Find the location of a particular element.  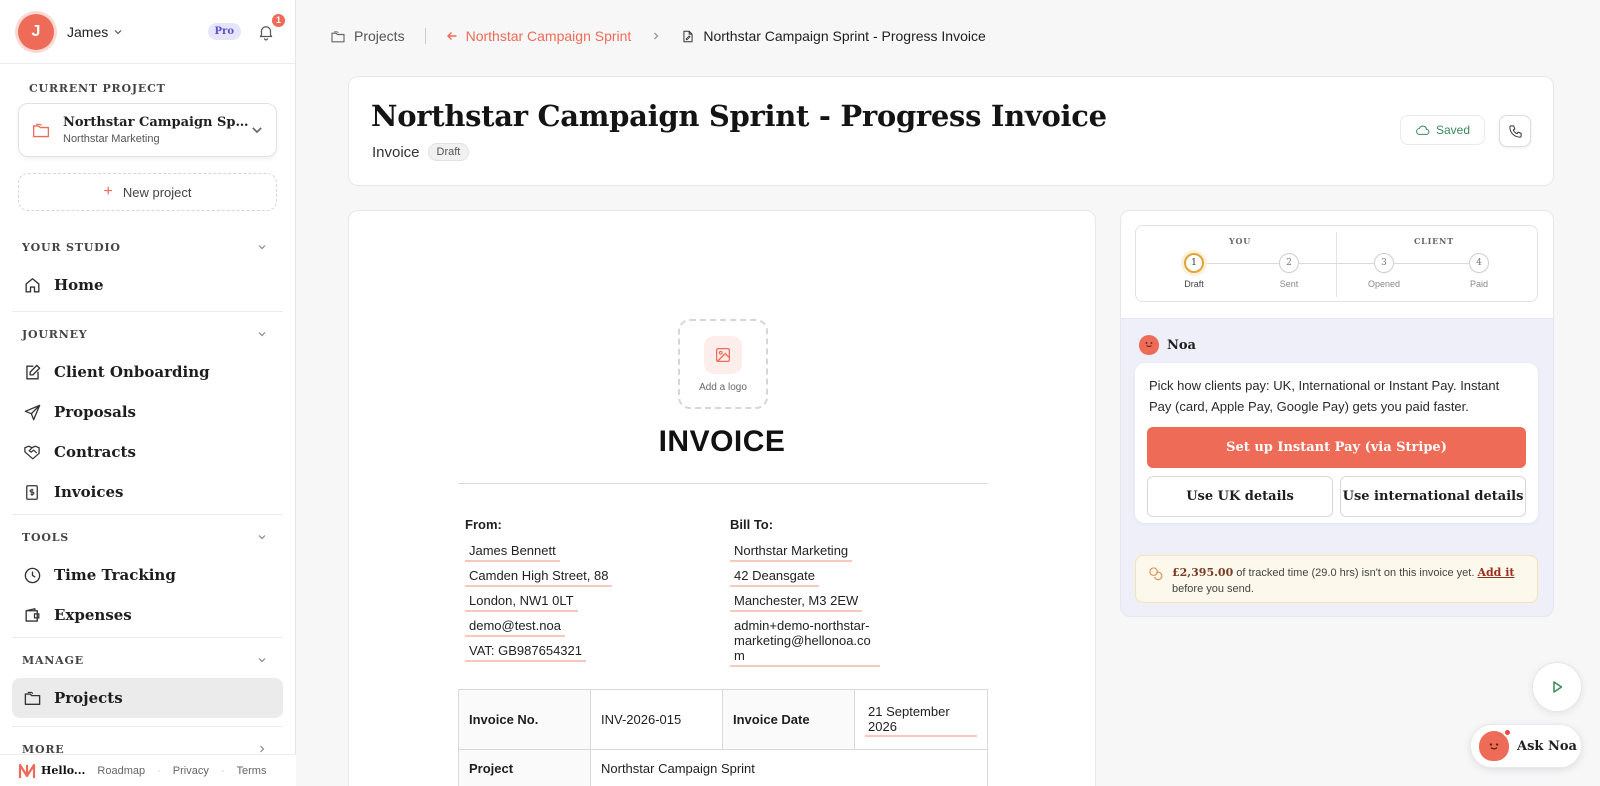

from-city: London, NW1 0LT is located at coordinates (521, 601).